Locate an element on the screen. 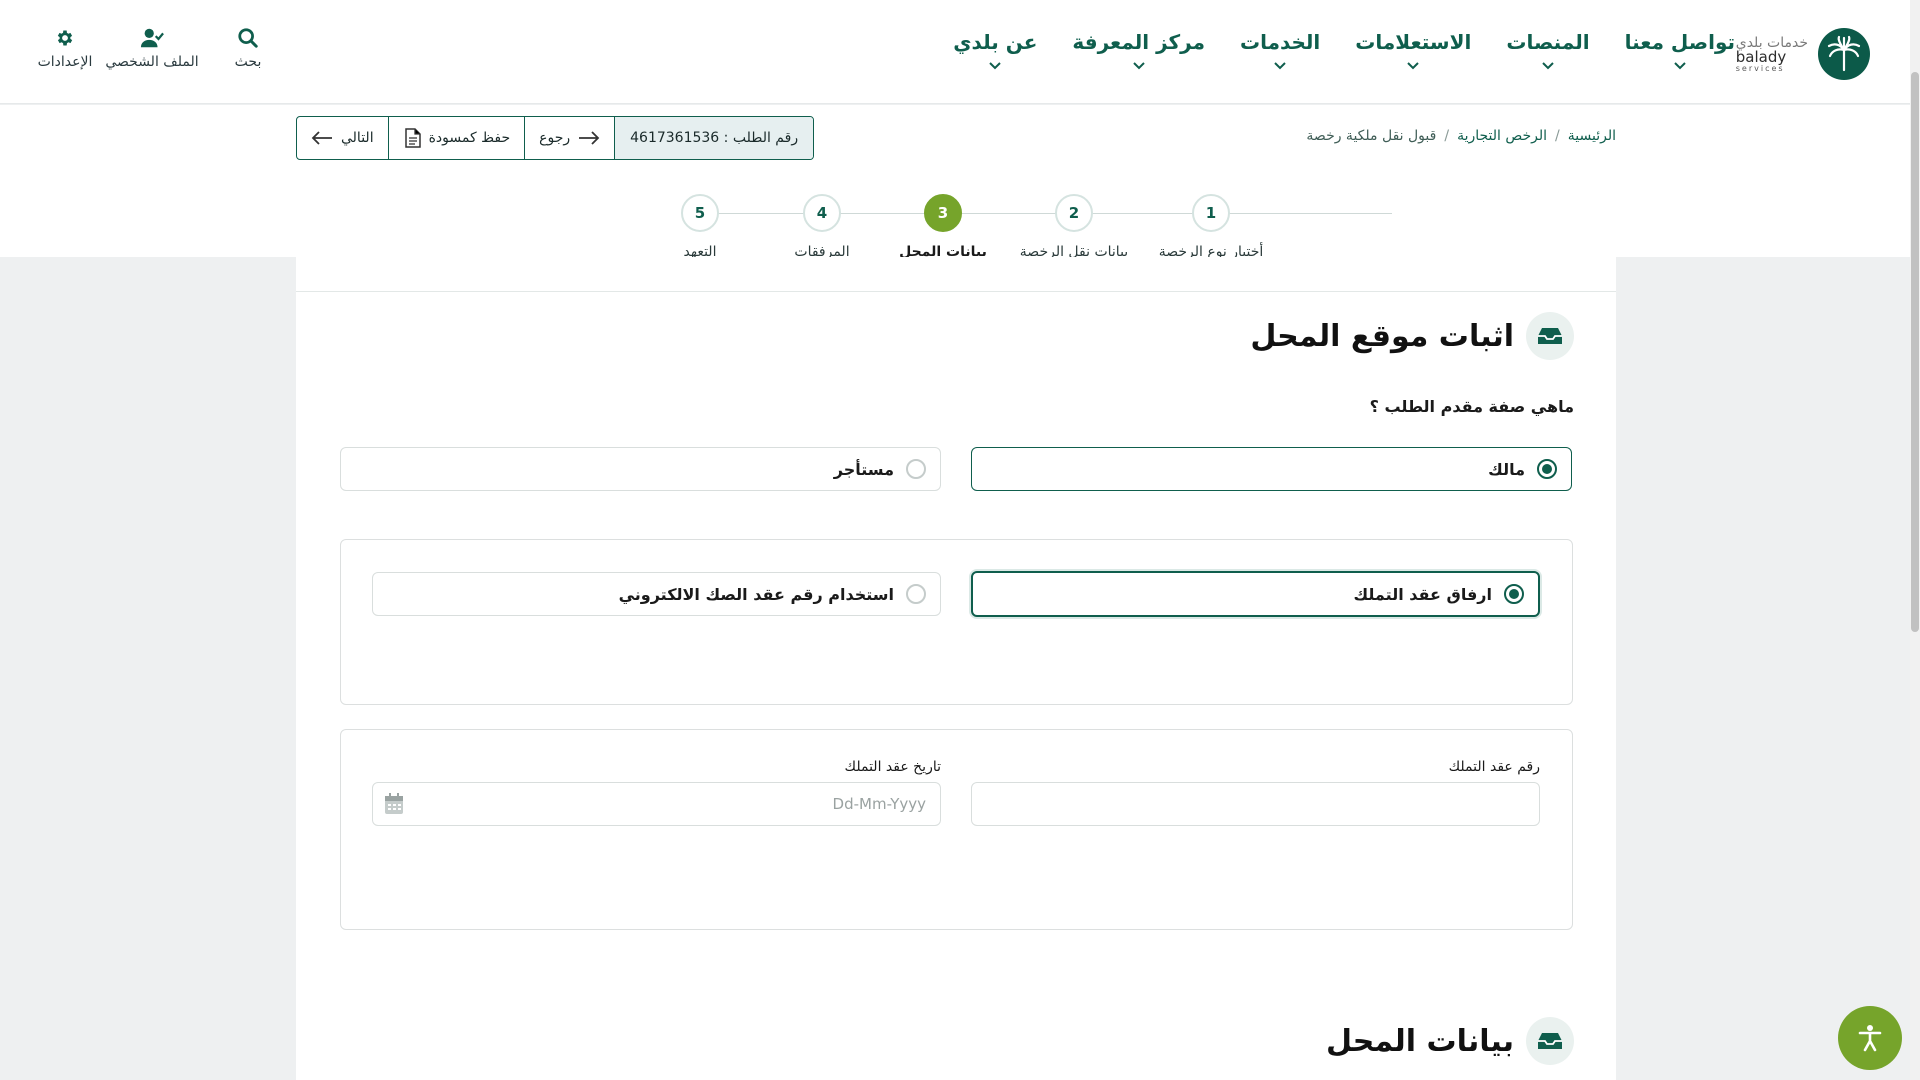 Image resolution: width=1920 pixels, height=1080 pixels. section-title-location-proof: اثبات موقع المحل is located at coordinates (1412, 336).